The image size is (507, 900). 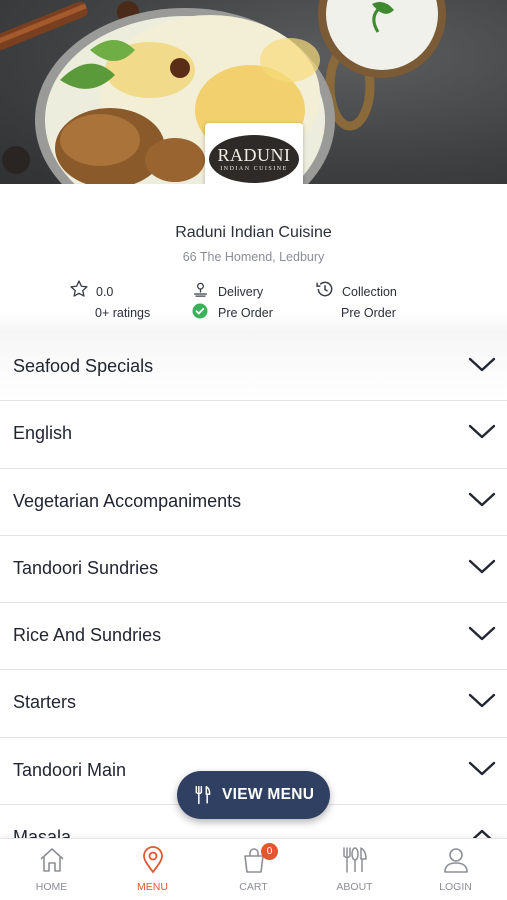 I want to click on user-icon, so click(x=456, y=860).